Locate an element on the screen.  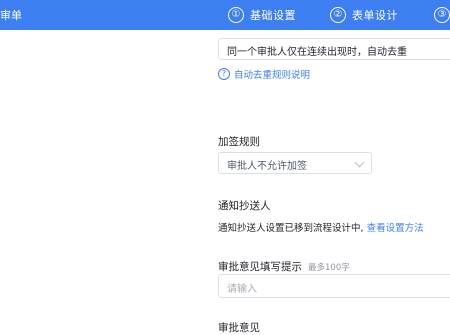
countersign-select: 审批人不允许加签 is located at coordinates (295, 163).